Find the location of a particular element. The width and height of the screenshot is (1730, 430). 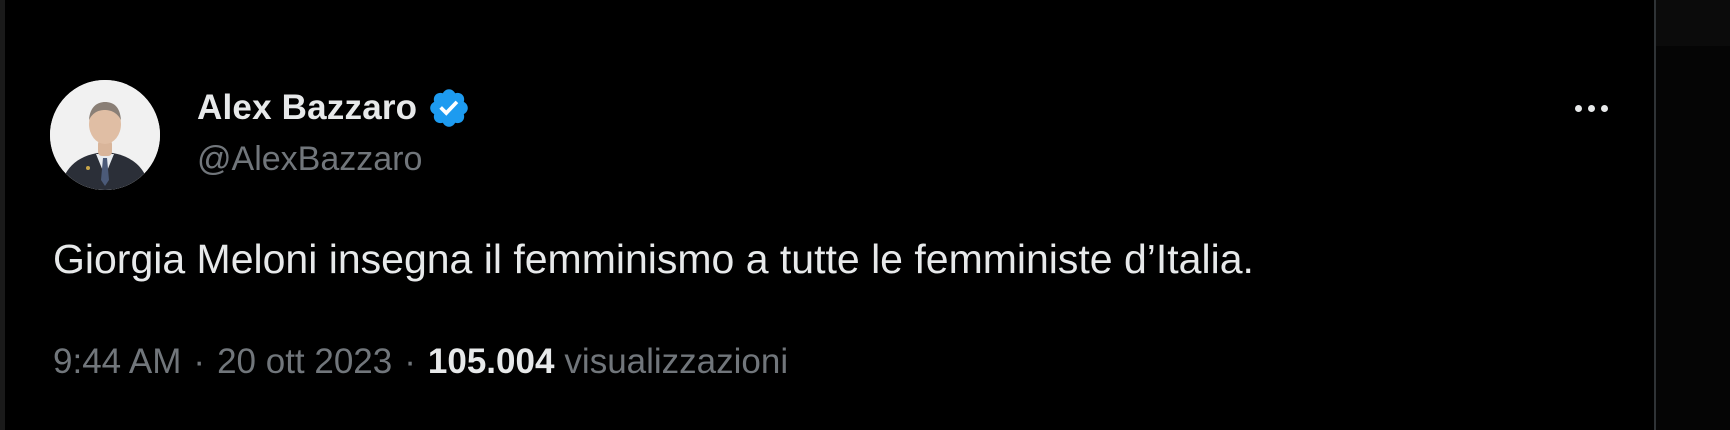

tweet-time: 9:44 AM is located at coordinates (117, 362).